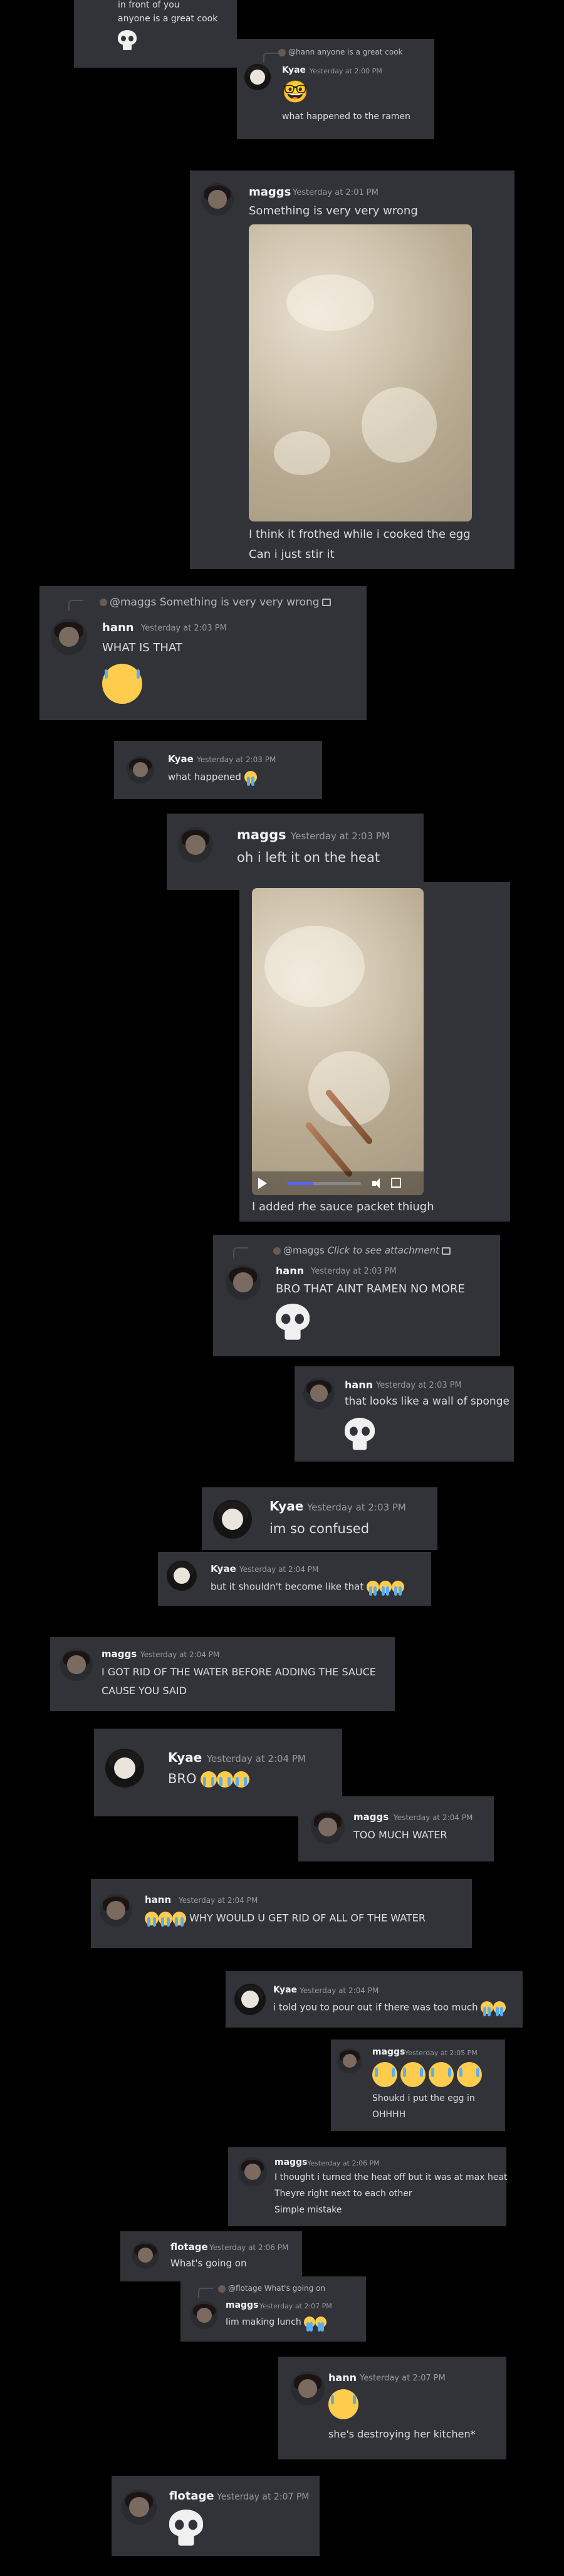 The image size is (564, 2576). Describe the element at coordinates (308, 857) in the screenshot. I see `message-text: oh i left it on the heat` at that location.